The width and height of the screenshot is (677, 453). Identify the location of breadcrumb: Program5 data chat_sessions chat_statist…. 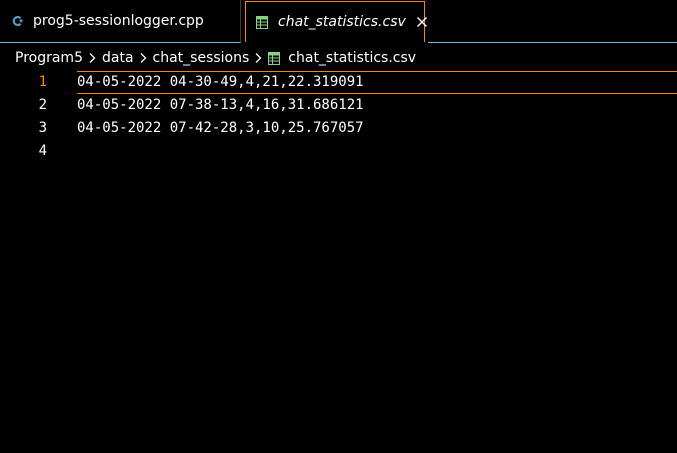
(215, 58).